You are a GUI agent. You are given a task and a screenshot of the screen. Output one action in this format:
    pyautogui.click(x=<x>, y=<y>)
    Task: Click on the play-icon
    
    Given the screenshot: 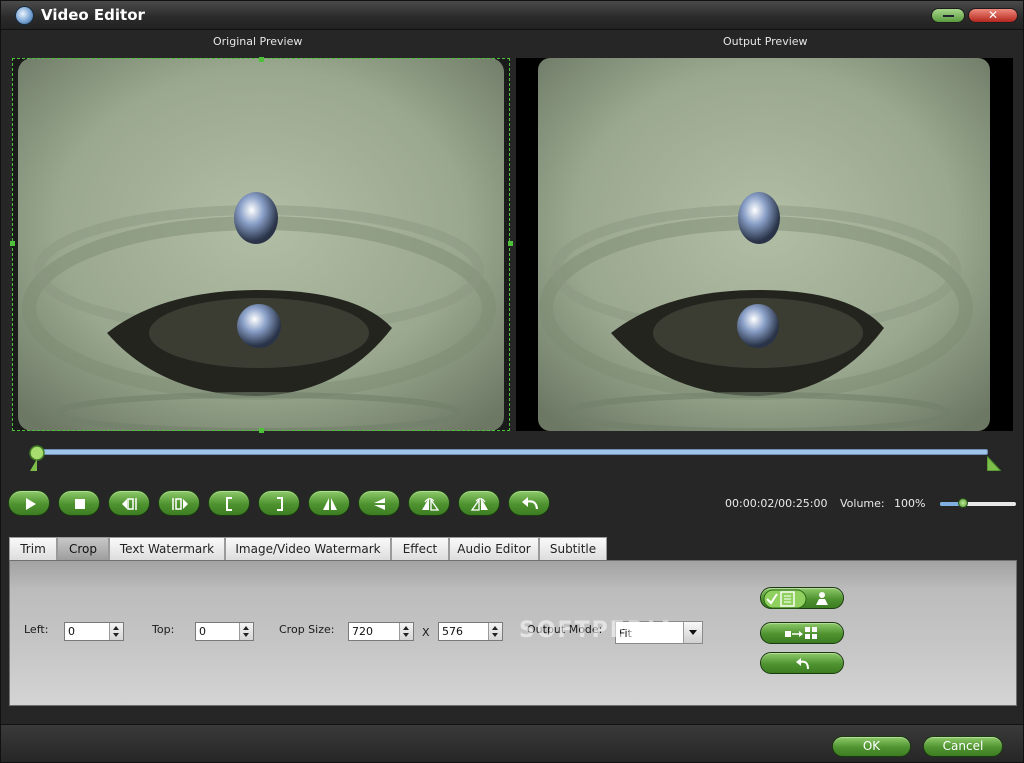 What is the action you would take?
    pyautogui.click(x=31, y=504)
    